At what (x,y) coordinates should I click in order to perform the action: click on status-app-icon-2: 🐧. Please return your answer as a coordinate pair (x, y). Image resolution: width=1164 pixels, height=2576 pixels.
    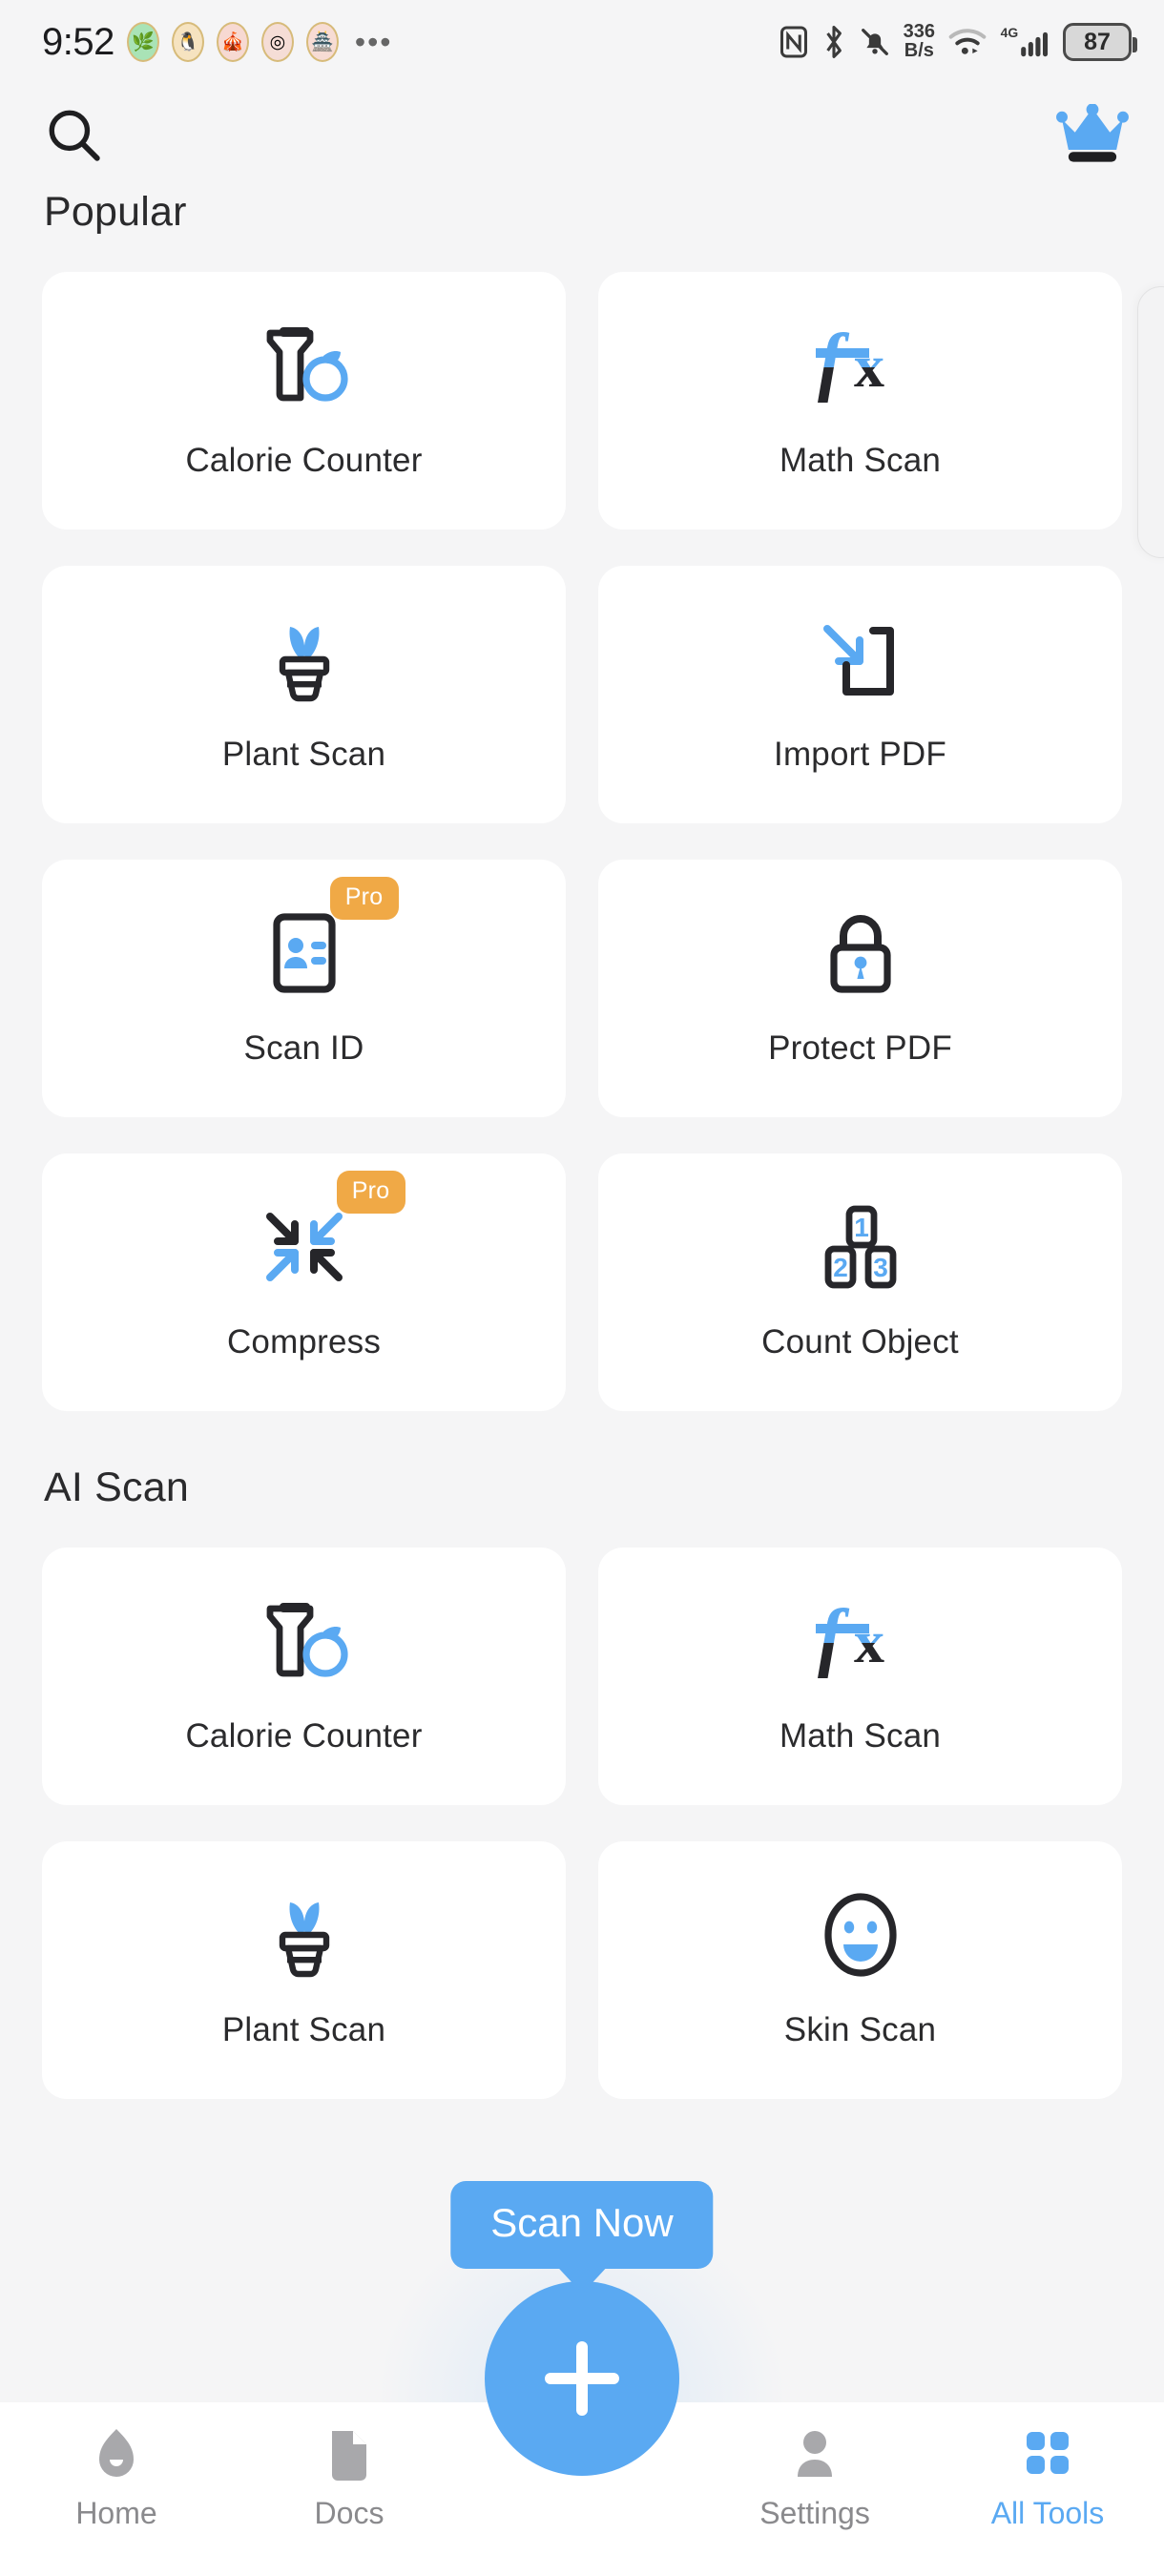
    Looking at the image, I should click on (187, 42).